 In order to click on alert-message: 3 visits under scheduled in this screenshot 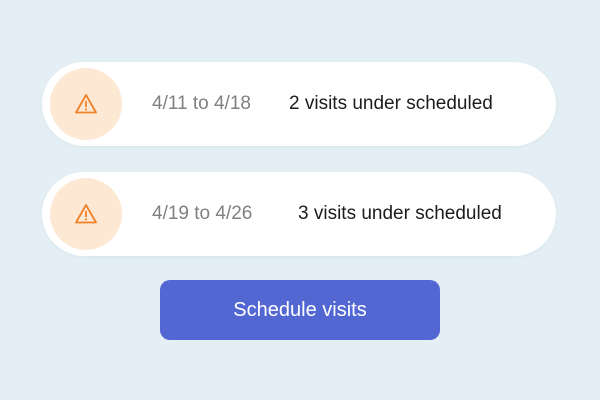, I will do `click(400, 213)`.